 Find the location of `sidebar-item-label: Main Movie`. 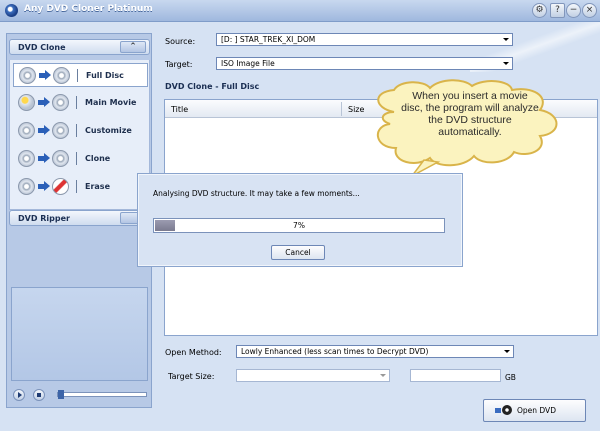

sidebar-item-label: Main Movie is located at coordinates (111, 102).